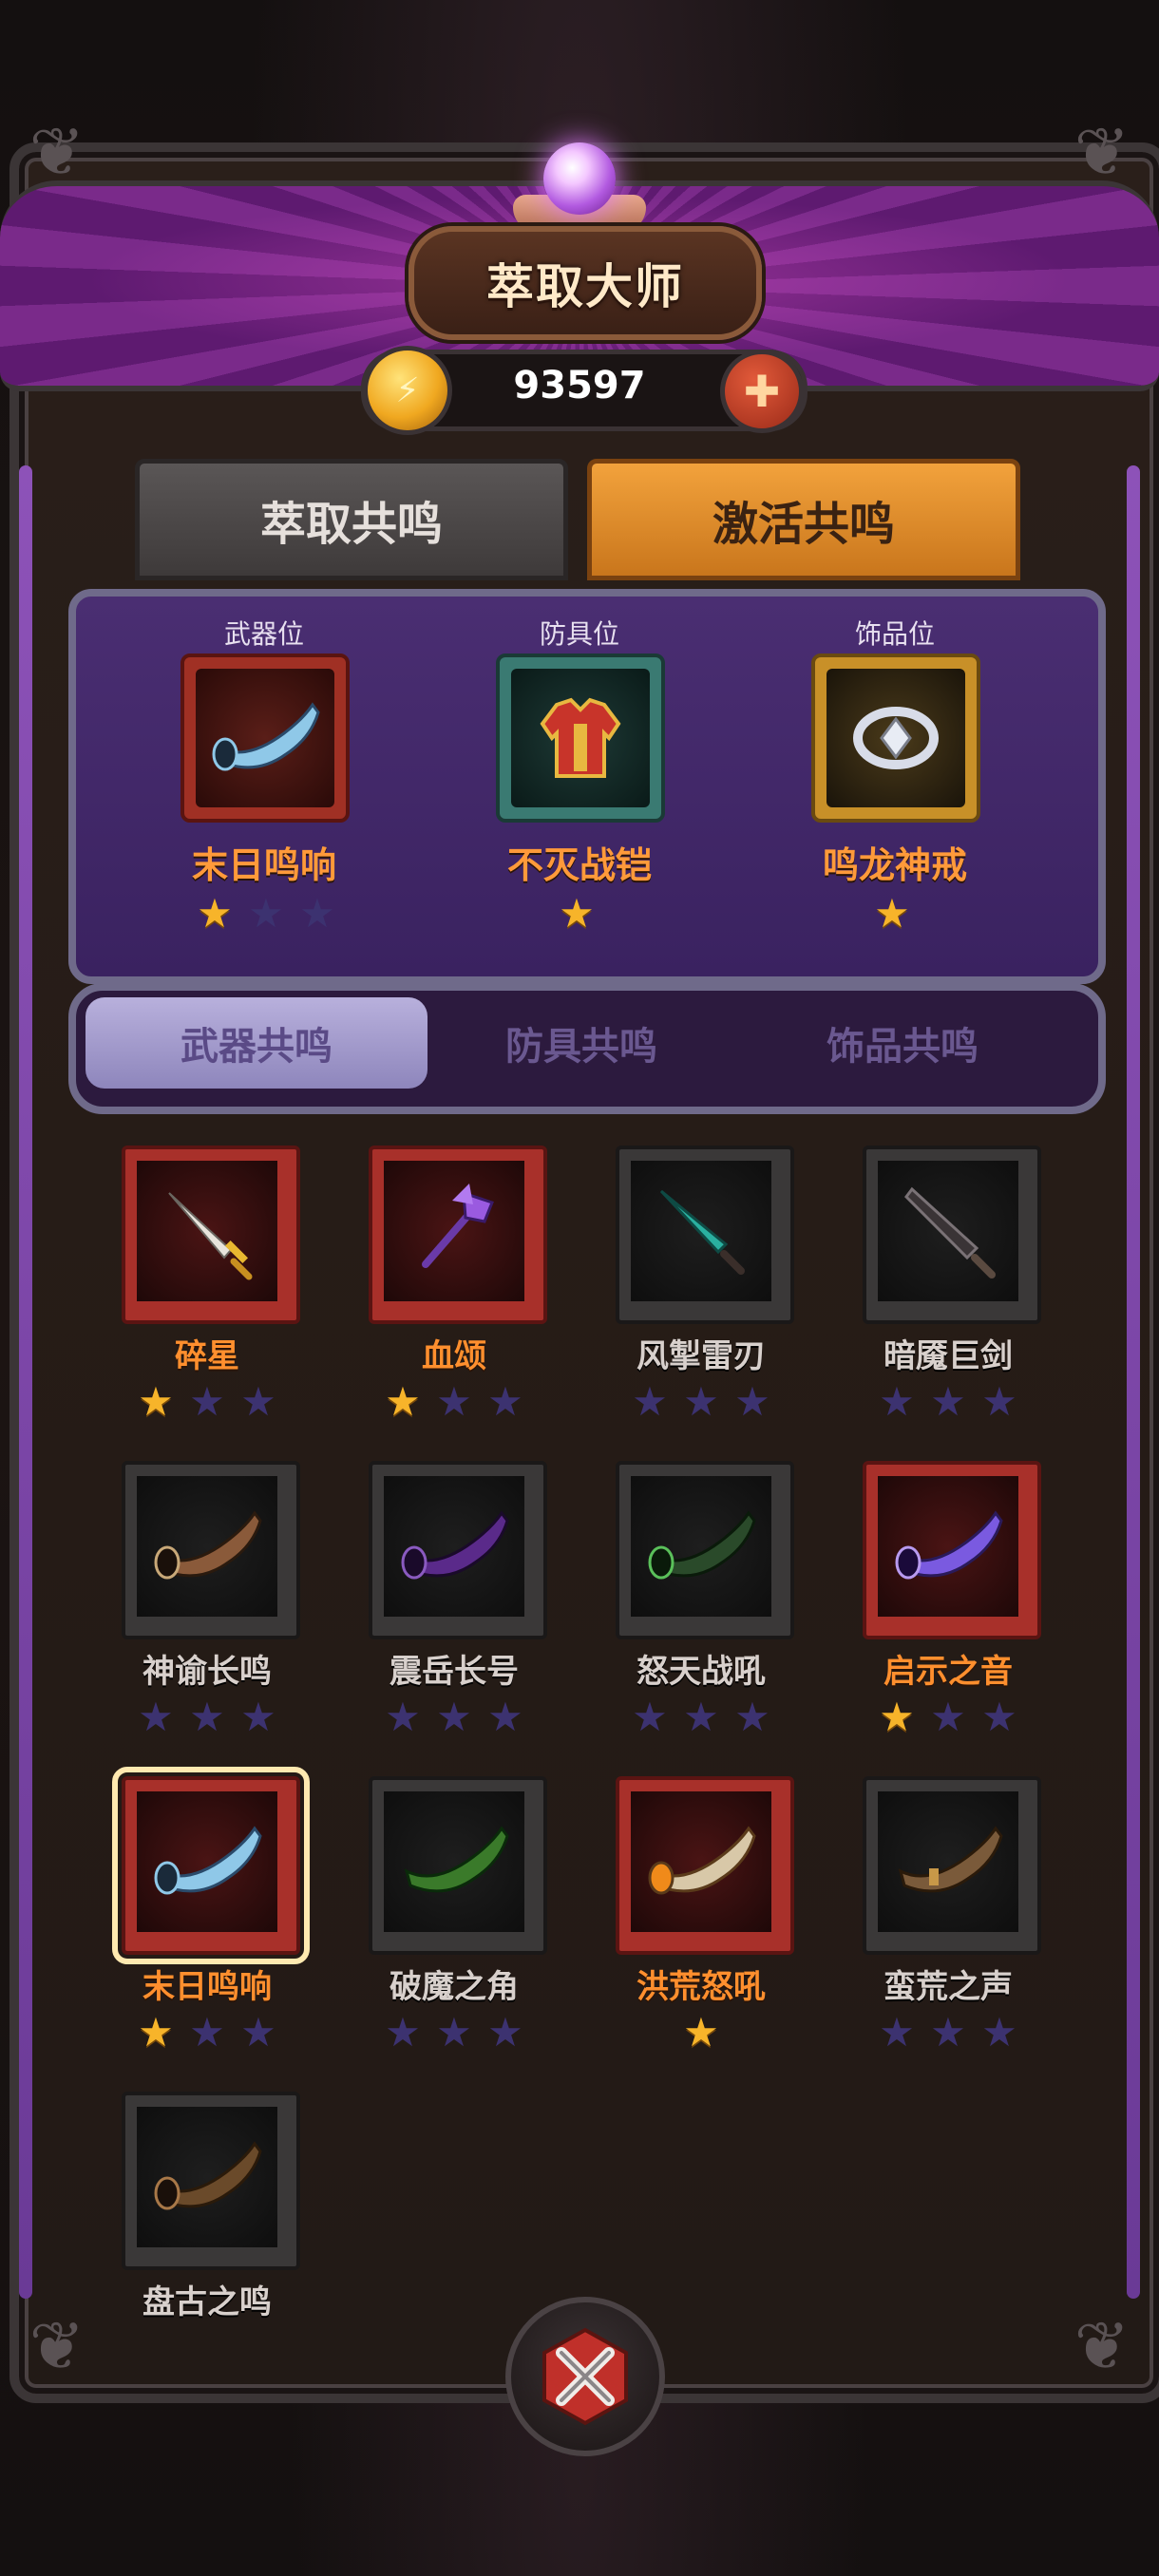 The image size is (1159, 2576). Describe the element at coordinates (263, 865) in the screenshot. I see `weapon-slot-item-name: 末日鸣响` at that location.